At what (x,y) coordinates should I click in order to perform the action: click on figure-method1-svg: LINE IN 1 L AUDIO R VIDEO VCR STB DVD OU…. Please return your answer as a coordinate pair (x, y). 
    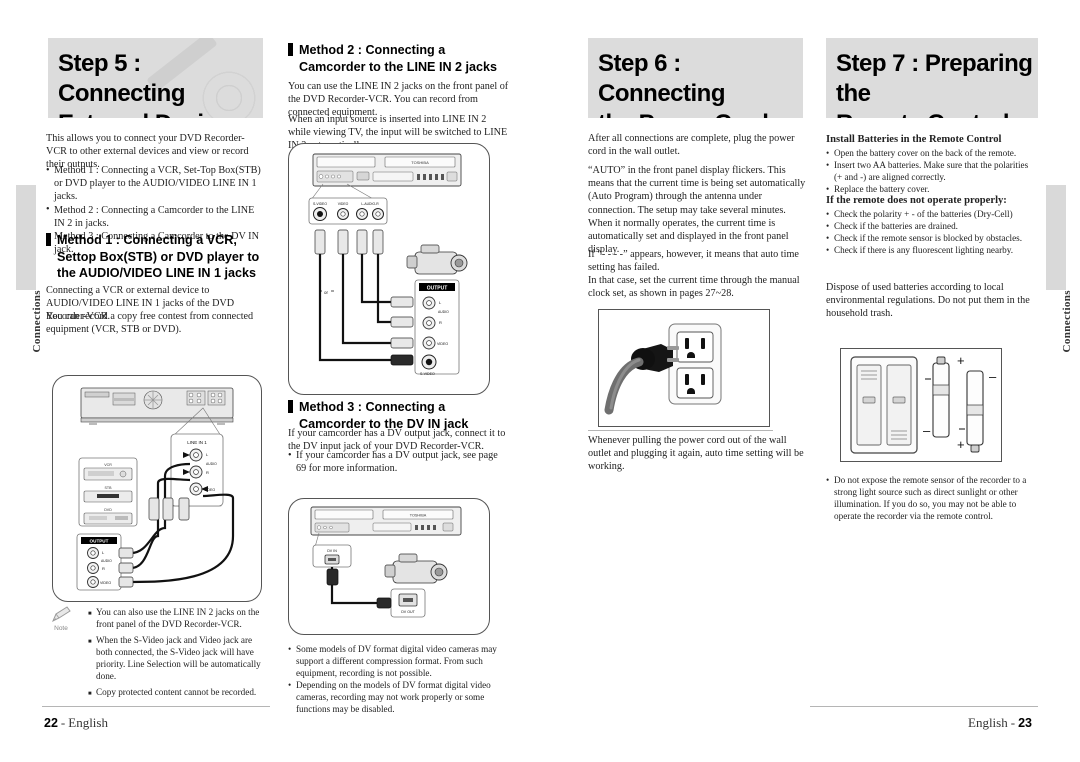
    Looking at the image, I should click on (155, 489).